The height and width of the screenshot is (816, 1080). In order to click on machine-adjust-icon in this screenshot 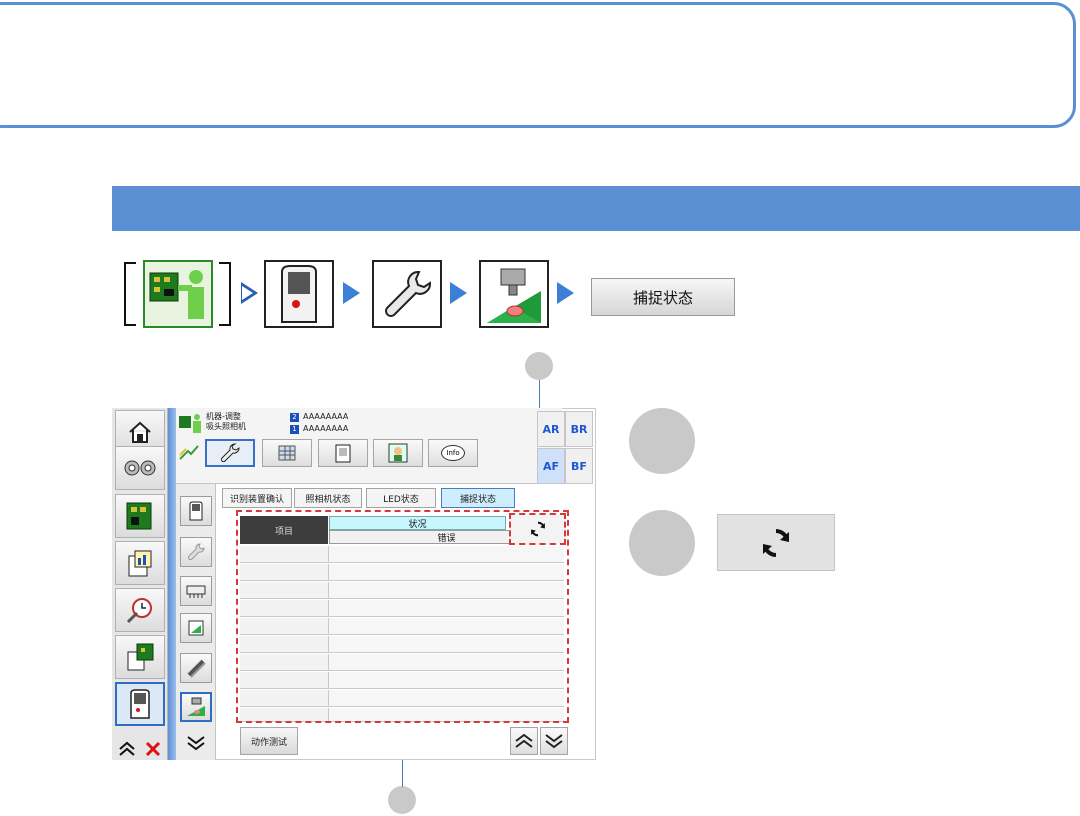, I will do `click(178, 294)`.